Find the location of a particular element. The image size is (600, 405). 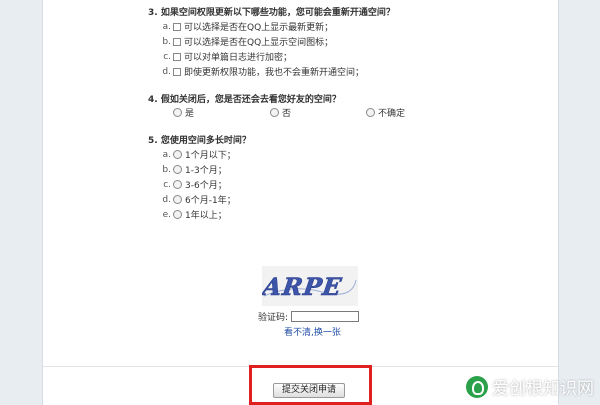

captcha-image: ARPE is located at coordinates (310, 286).